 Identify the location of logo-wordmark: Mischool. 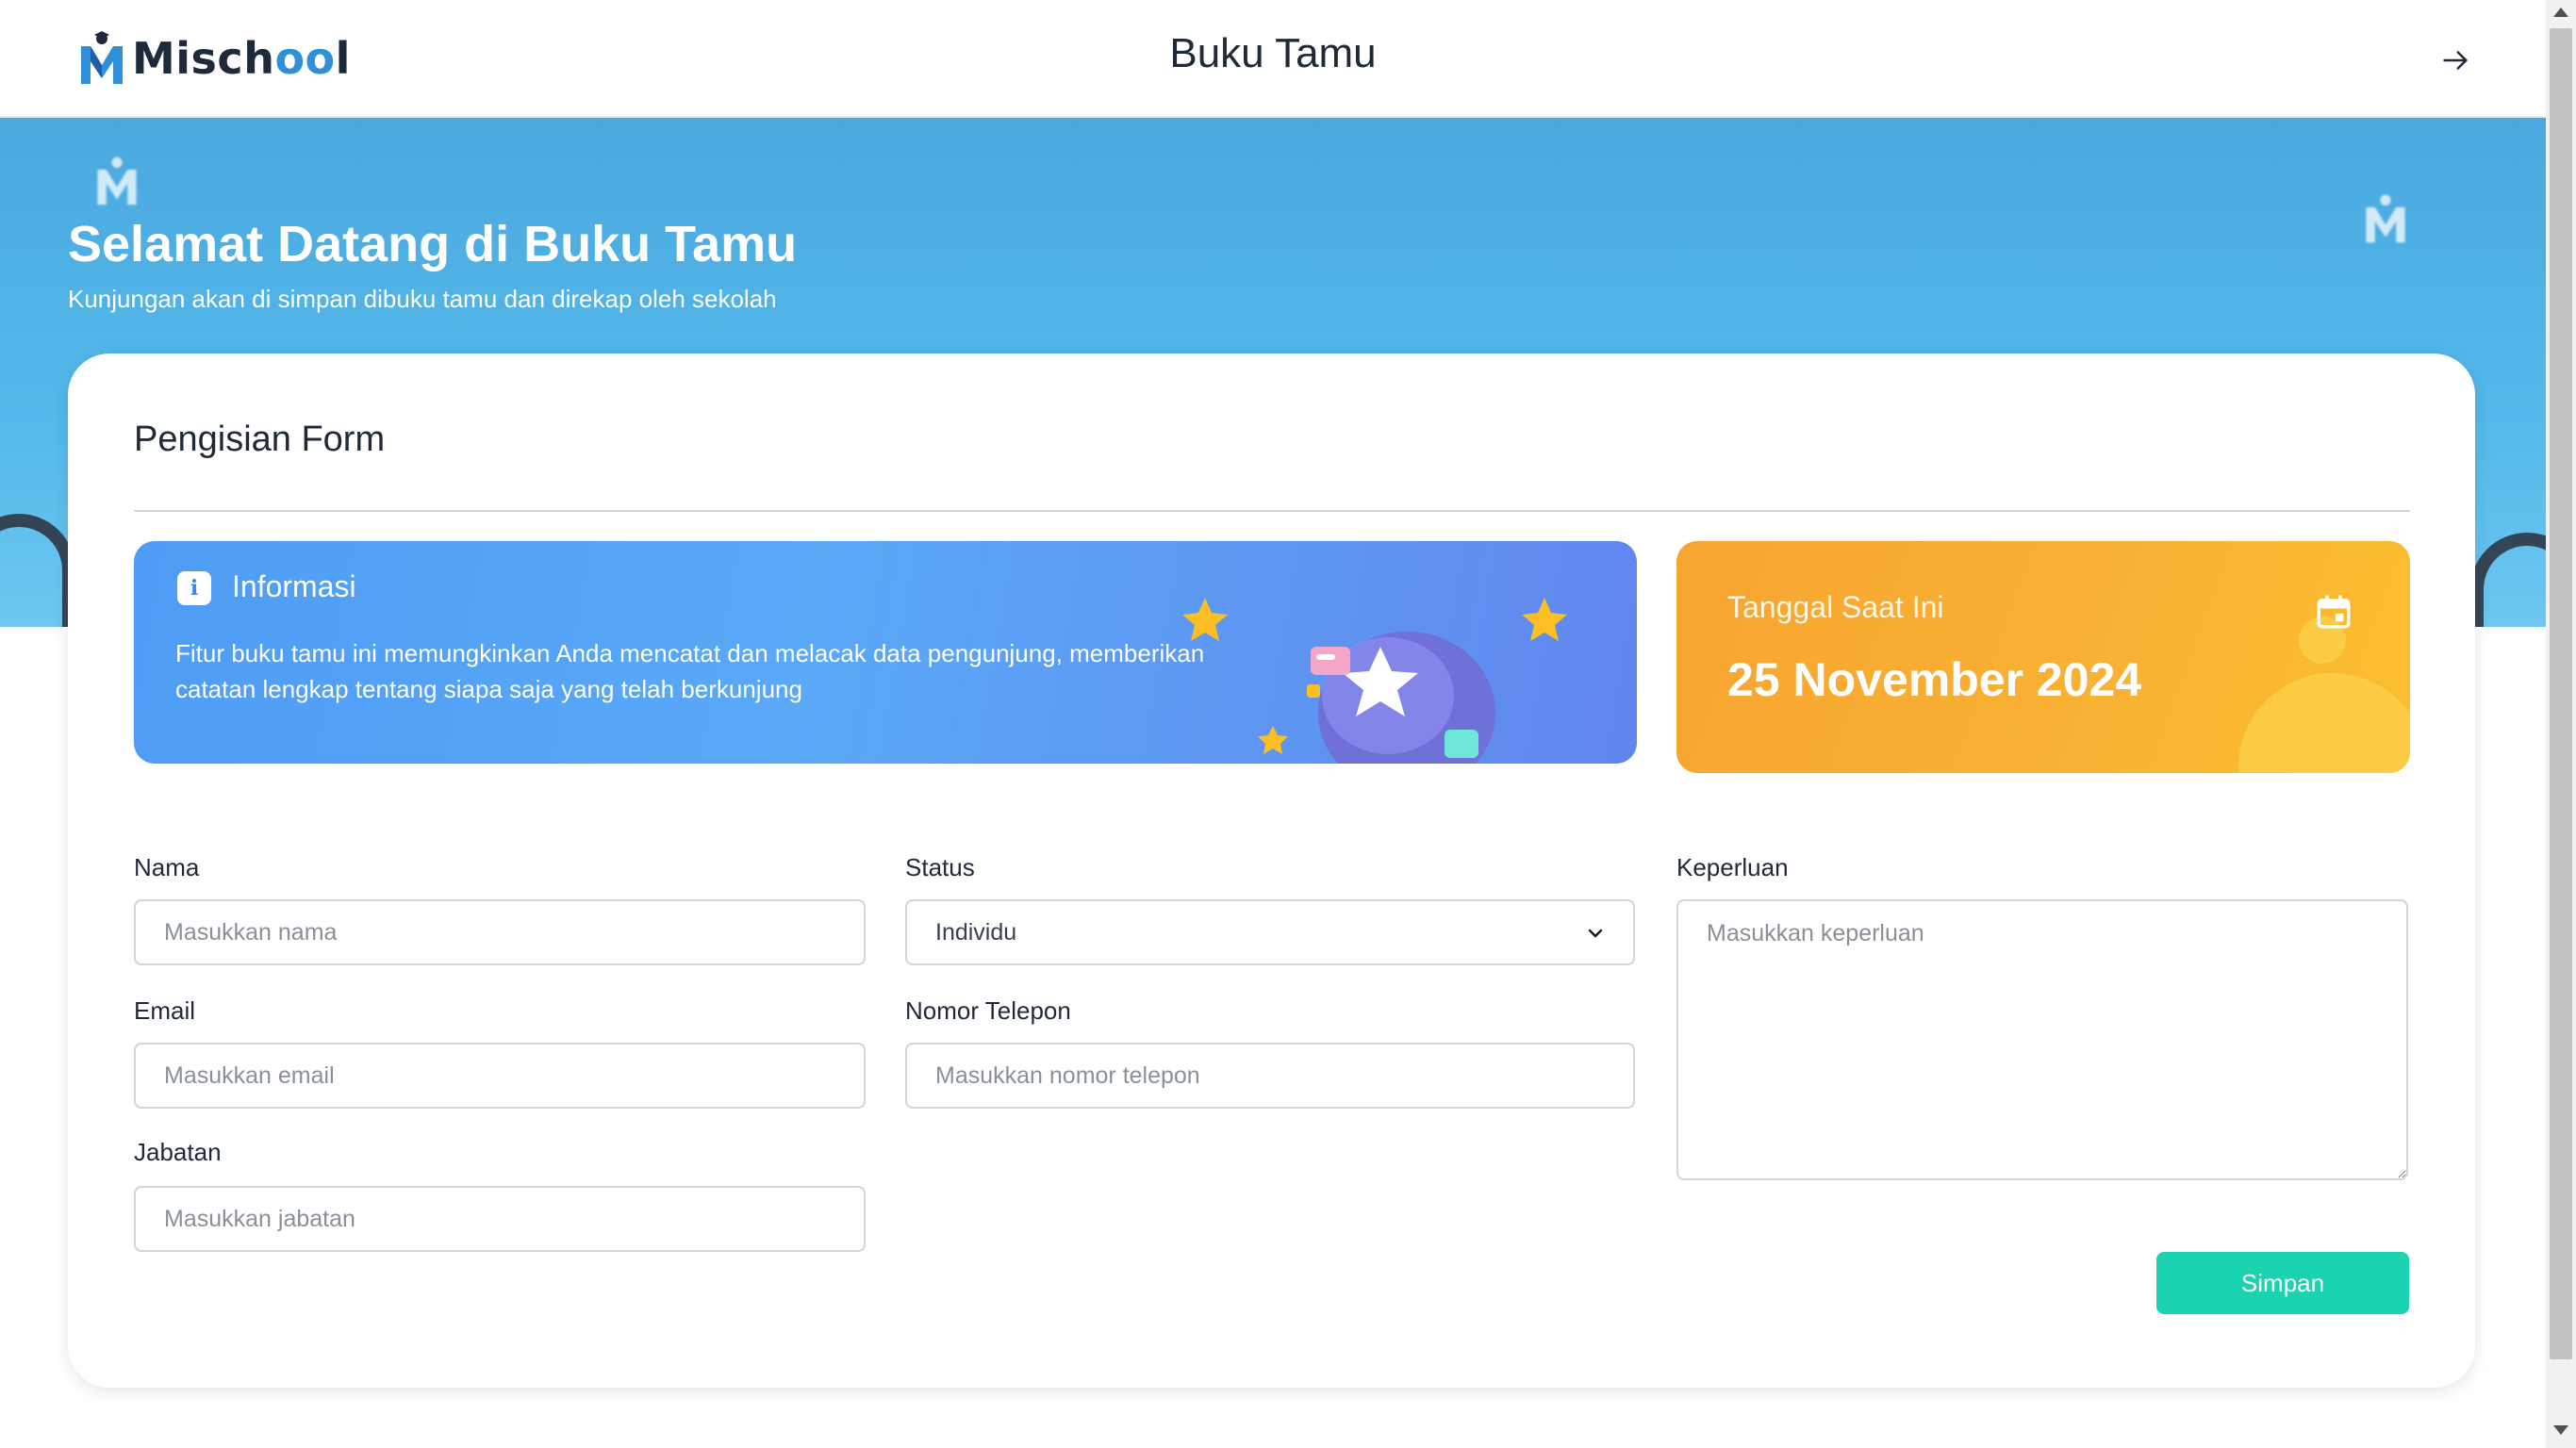
(241, 58).